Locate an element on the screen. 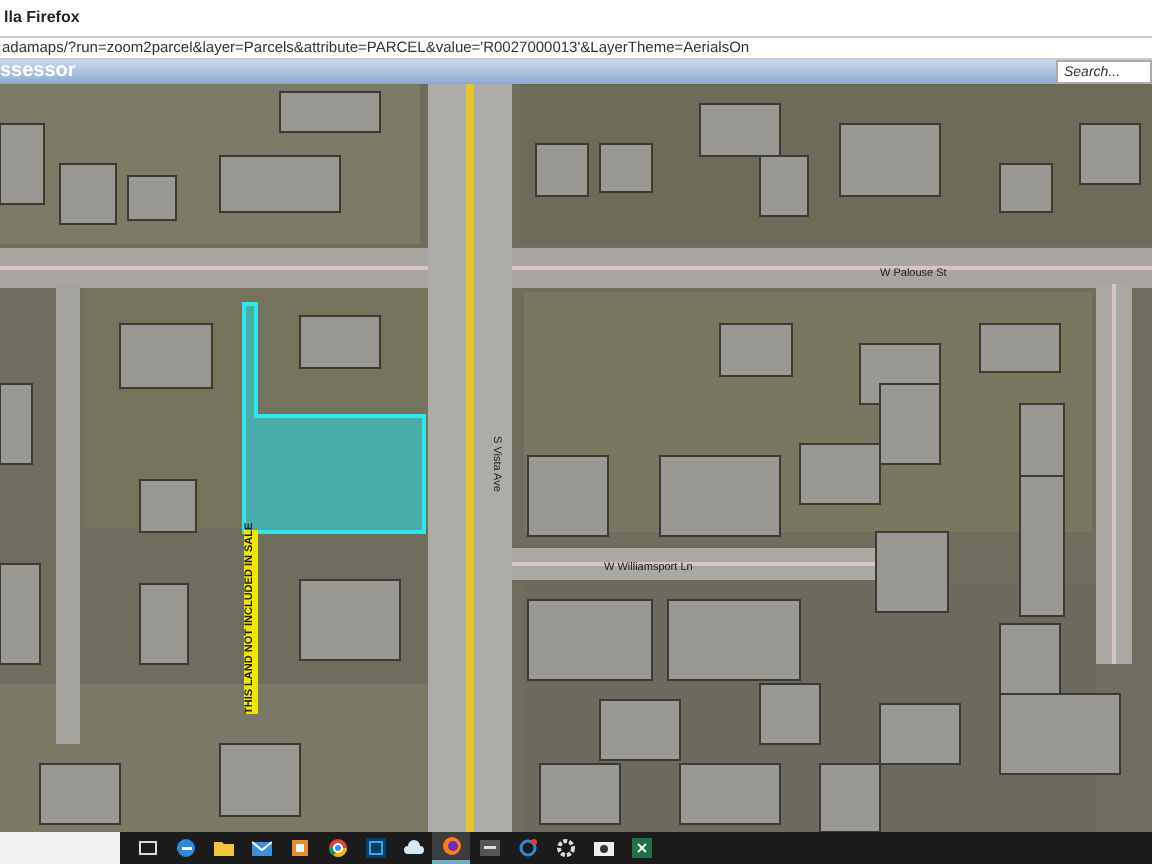  envelope-icon is located at coordinates (261, 848).